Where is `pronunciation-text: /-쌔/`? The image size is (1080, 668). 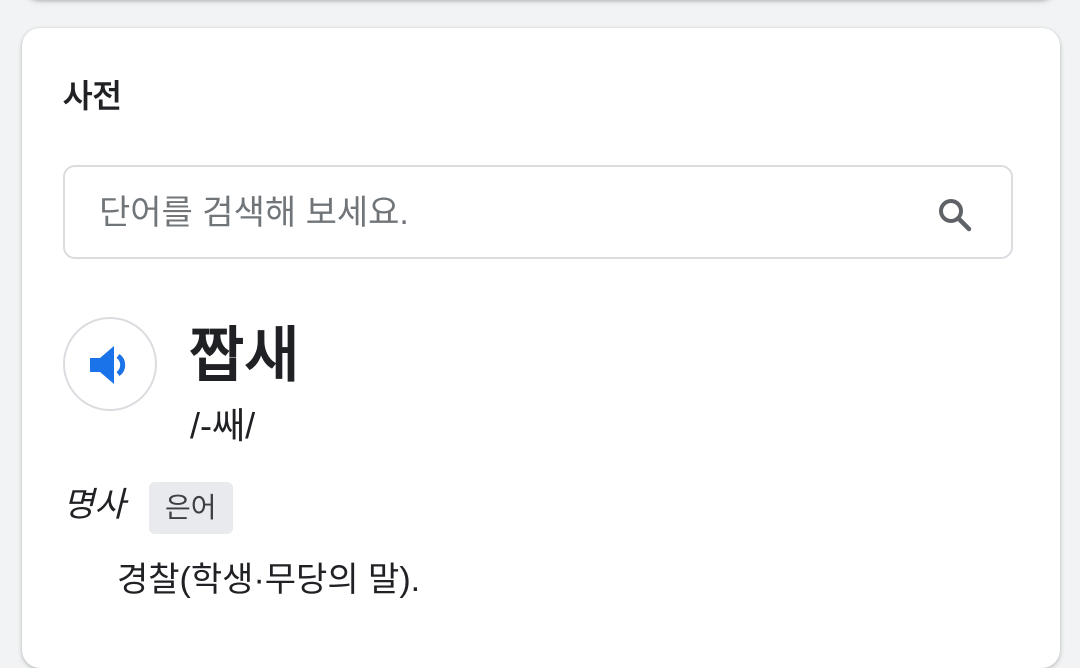 pronunciation-text: /-쌔/ is located at coordinates (223, 425).